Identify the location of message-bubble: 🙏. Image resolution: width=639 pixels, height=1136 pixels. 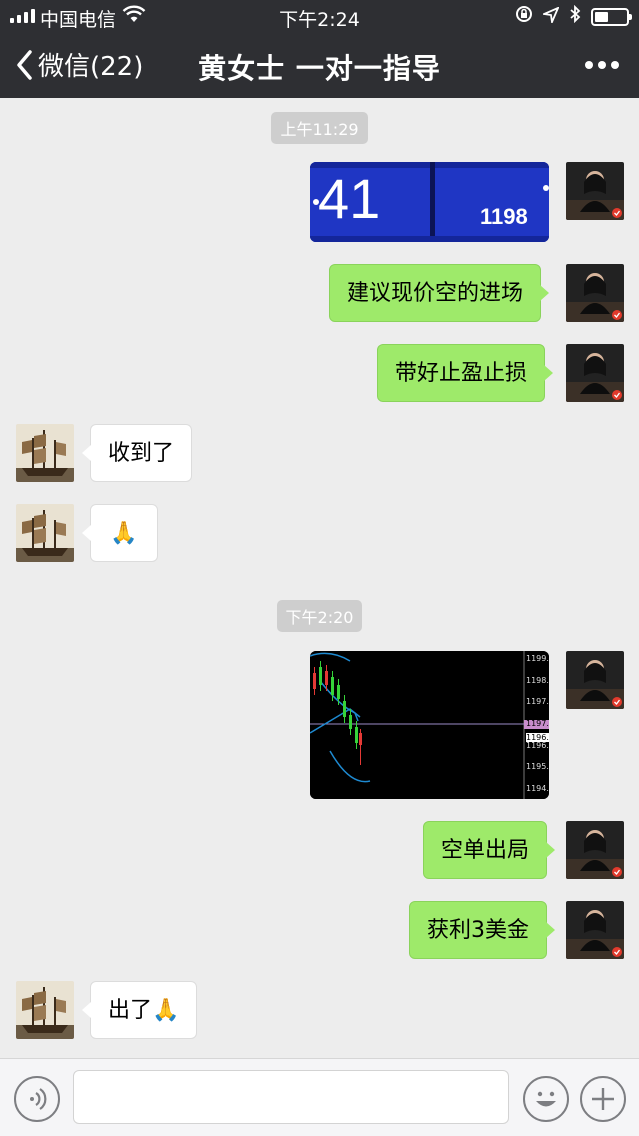
(120, 533).